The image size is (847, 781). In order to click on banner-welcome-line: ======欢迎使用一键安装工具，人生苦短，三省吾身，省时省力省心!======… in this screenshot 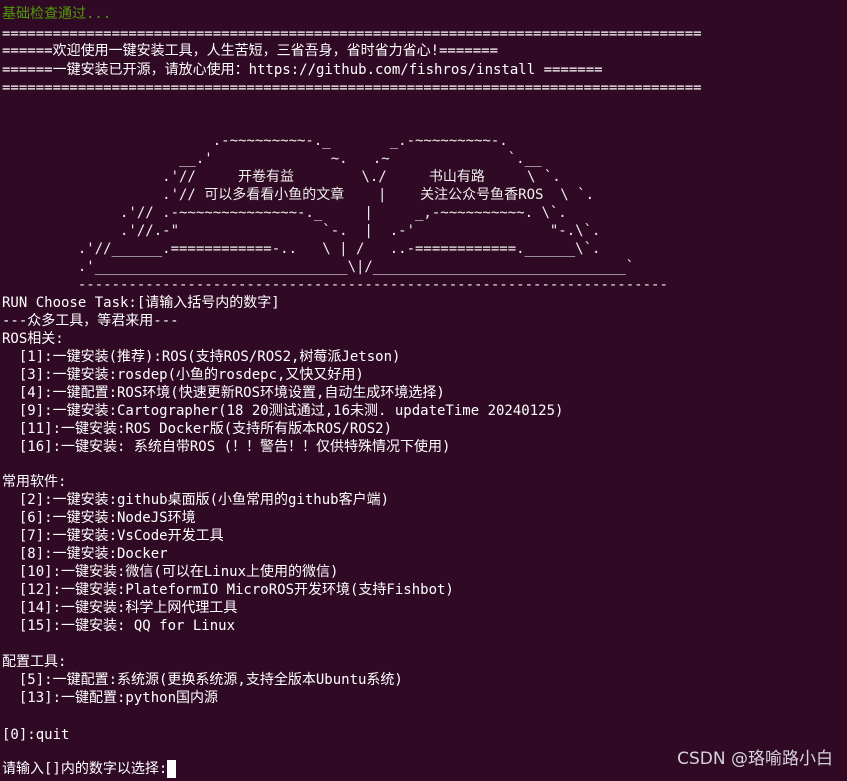, I will do `click(250, 51)`.